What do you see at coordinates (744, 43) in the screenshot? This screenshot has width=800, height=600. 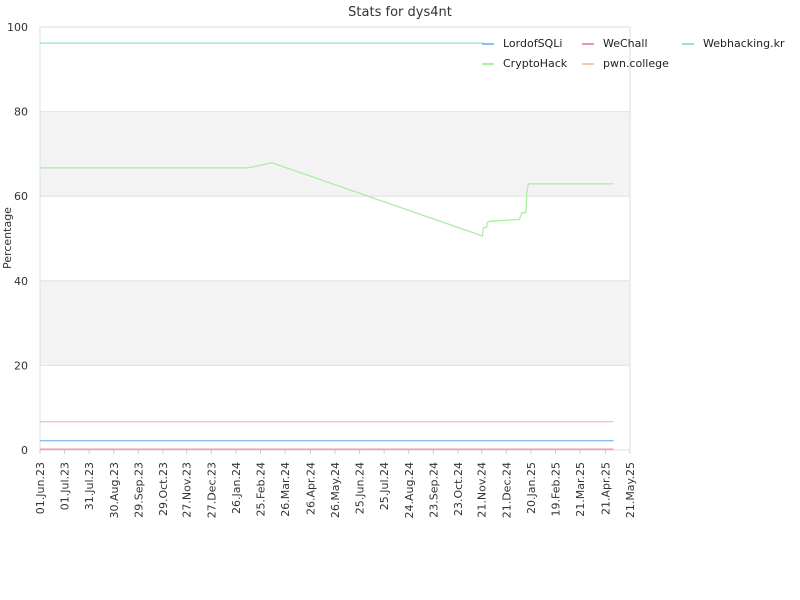 I see `legend-label: Webhacking.kr` at bounding box center [744, 43].